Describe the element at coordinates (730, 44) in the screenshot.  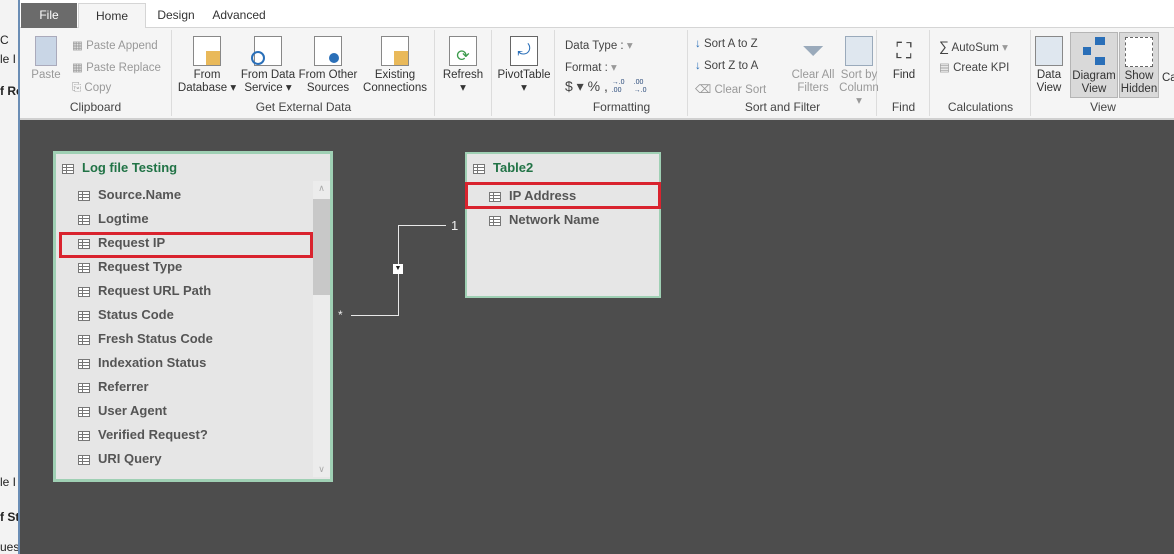
I see `label: Sort A to Z` at that location.